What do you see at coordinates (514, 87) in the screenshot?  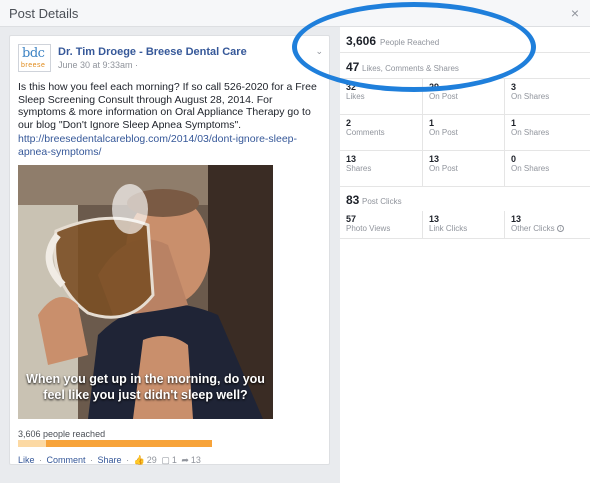 I see `likes-on-shares-value: 3` at bounding box center [514, 87].